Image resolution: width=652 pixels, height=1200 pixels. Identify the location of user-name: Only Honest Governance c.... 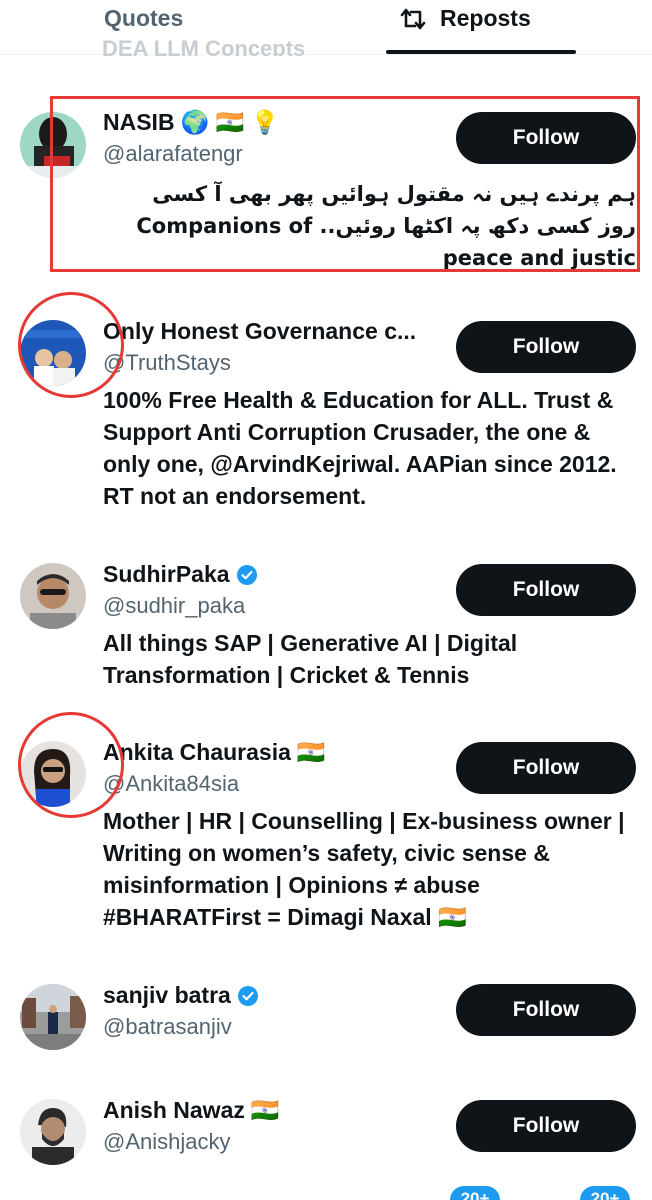
(259, 331).